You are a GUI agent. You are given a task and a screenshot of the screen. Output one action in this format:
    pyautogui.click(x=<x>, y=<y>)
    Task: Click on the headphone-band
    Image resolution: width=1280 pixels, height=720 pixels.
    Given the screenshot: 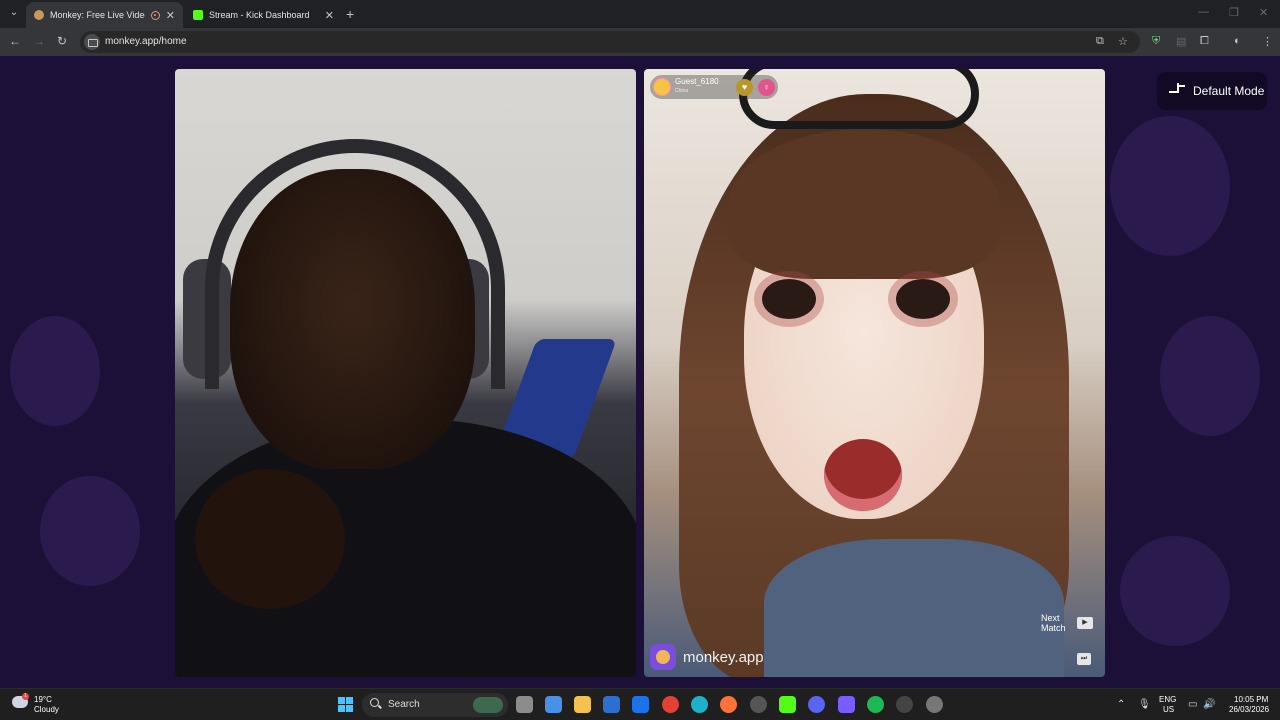 What is the action you would take?
    pyautogui.click(x=355, y=264)
    